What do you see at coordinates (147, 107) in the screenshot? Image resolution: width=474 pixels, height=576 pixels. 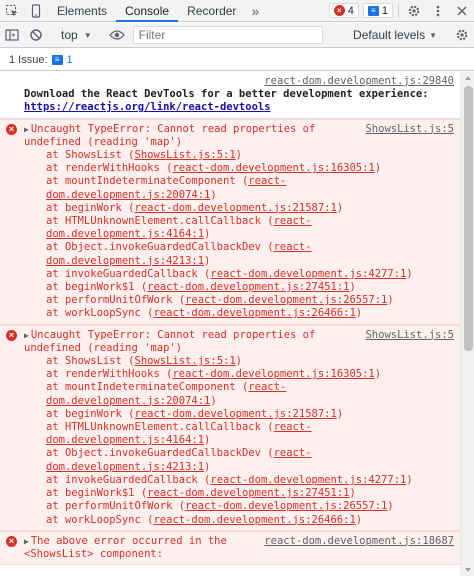 I see `devtools-link: https://reactjs.org/link/react-devtools` at bounding box center [147, 107].